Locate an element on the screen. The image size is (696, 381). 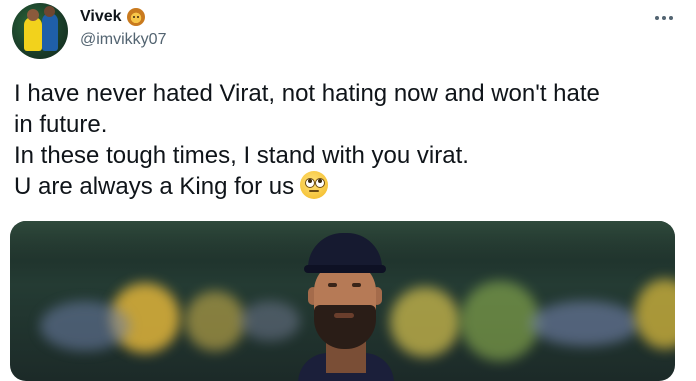
avatar-figure-left is located at coordinates (33, 34).